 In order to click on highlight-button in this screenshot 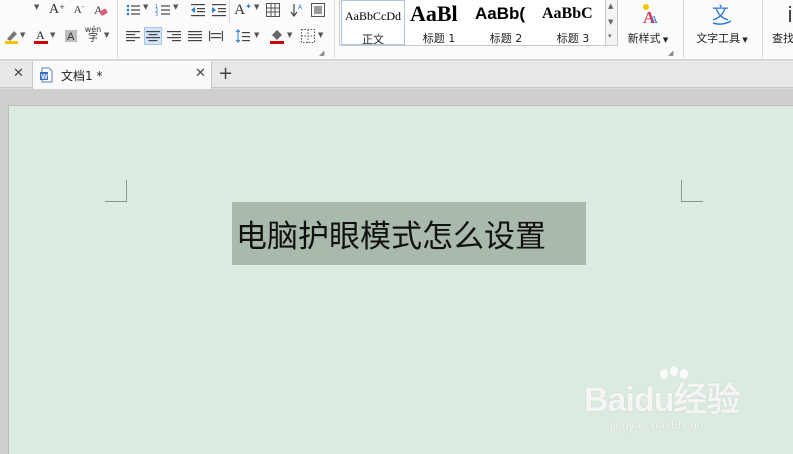, I will do `click(12, 36)`.